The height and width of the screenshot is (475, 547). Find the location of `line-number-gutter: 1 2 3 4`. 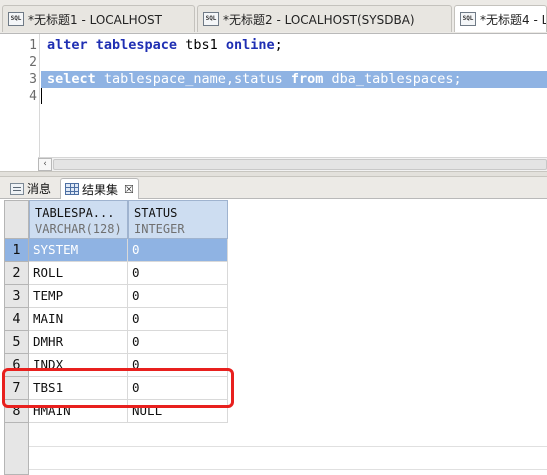

line-number-gutter: 1 2 3 4 is located at coordinates (20, 95).